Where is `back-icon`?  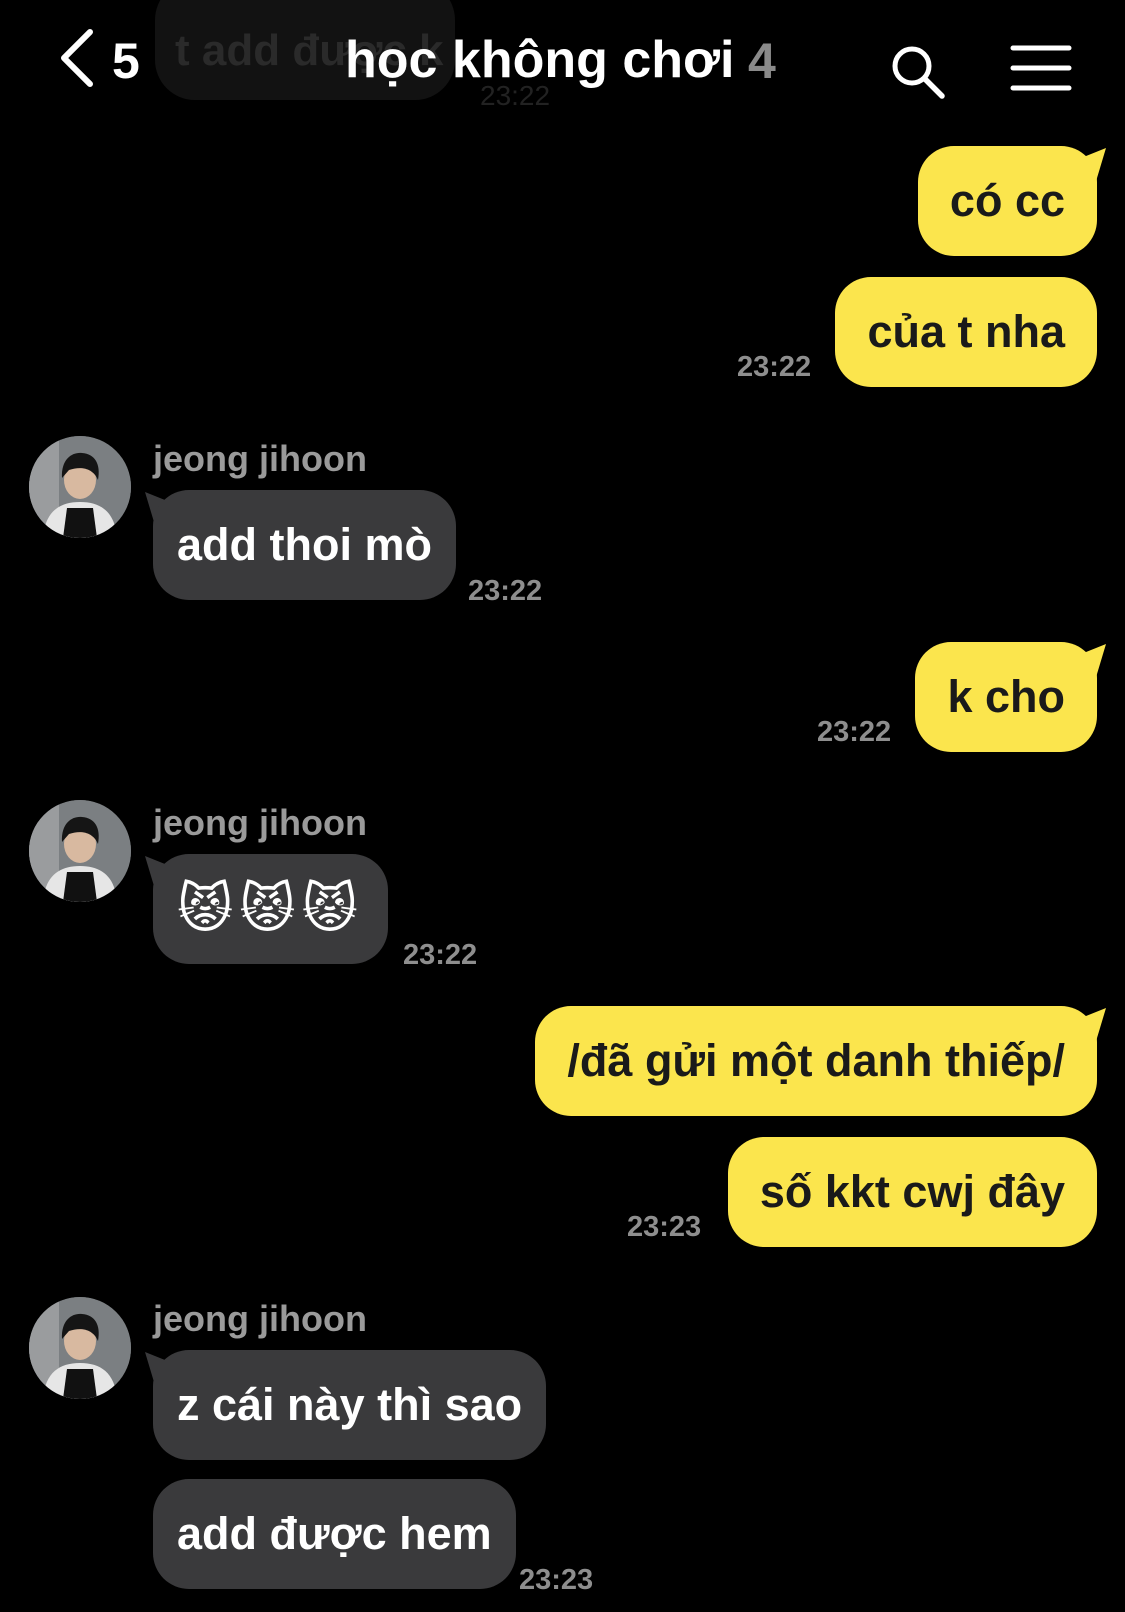 back-icon is located at coordinates (78, 58).